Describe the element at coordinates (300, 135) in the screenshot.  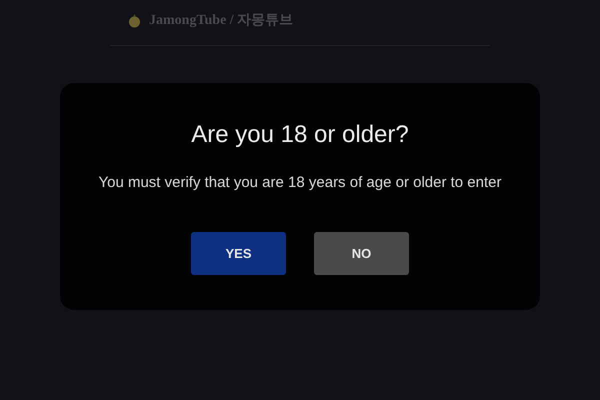
I see `dialog-title: Are you 18 or older?` at that location.